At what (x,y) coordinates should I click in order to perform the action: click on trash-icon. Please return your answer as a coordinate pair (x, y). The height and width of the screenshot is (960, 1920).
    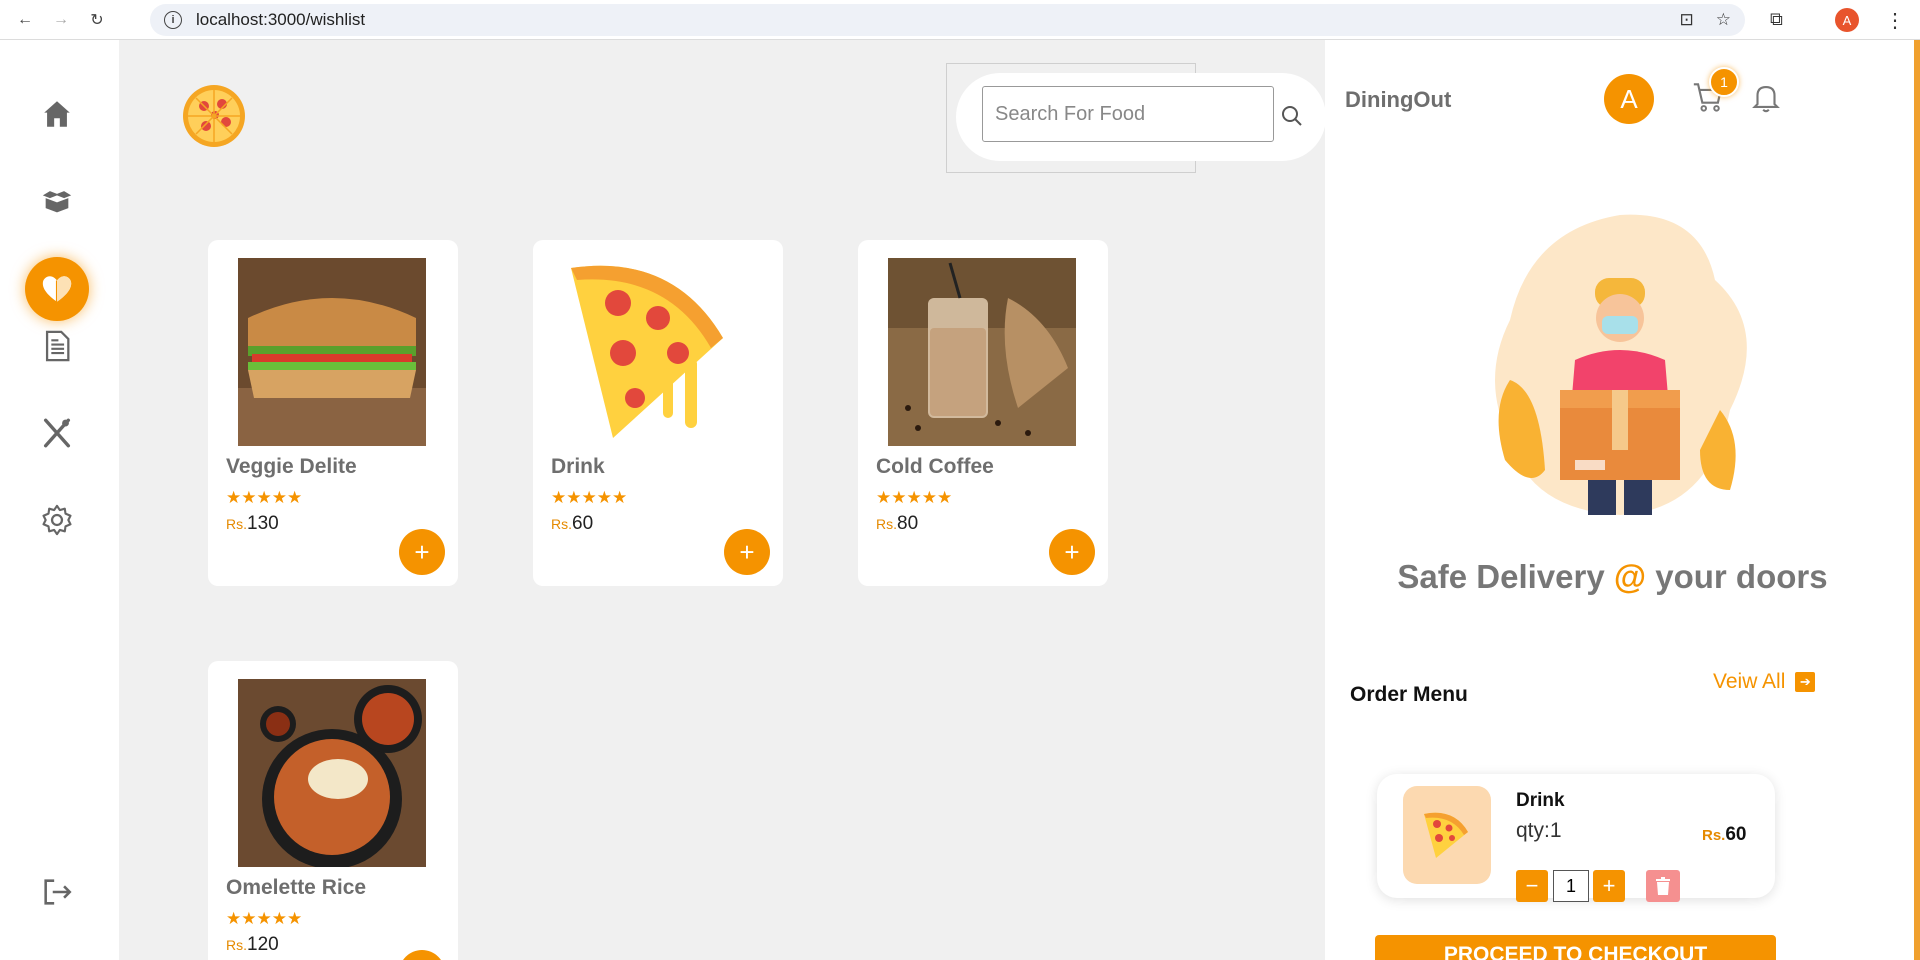
    Looking at the image, I should click on (1663, 886).